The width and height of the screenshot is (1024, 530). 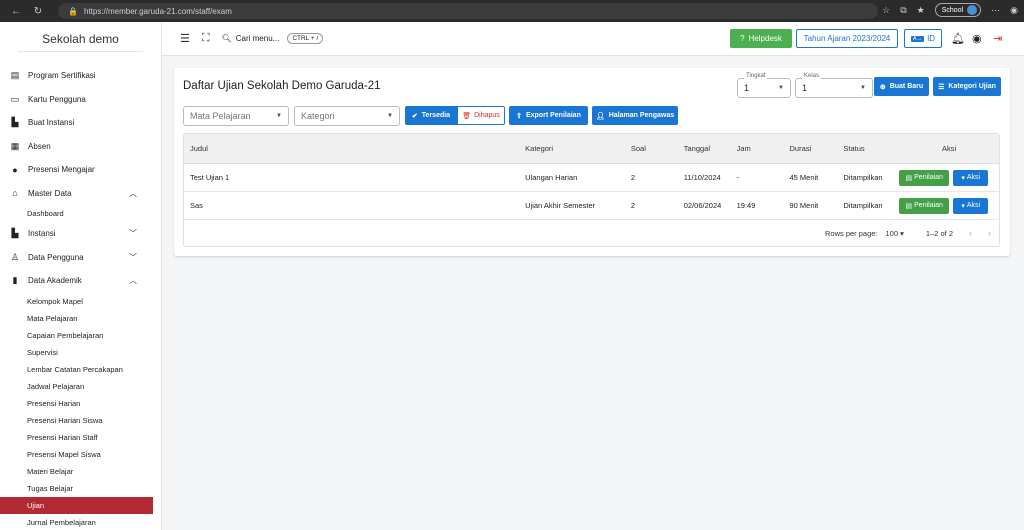 I want to click on cell-category: Ulangan Harian, so click(x=551, y=177).